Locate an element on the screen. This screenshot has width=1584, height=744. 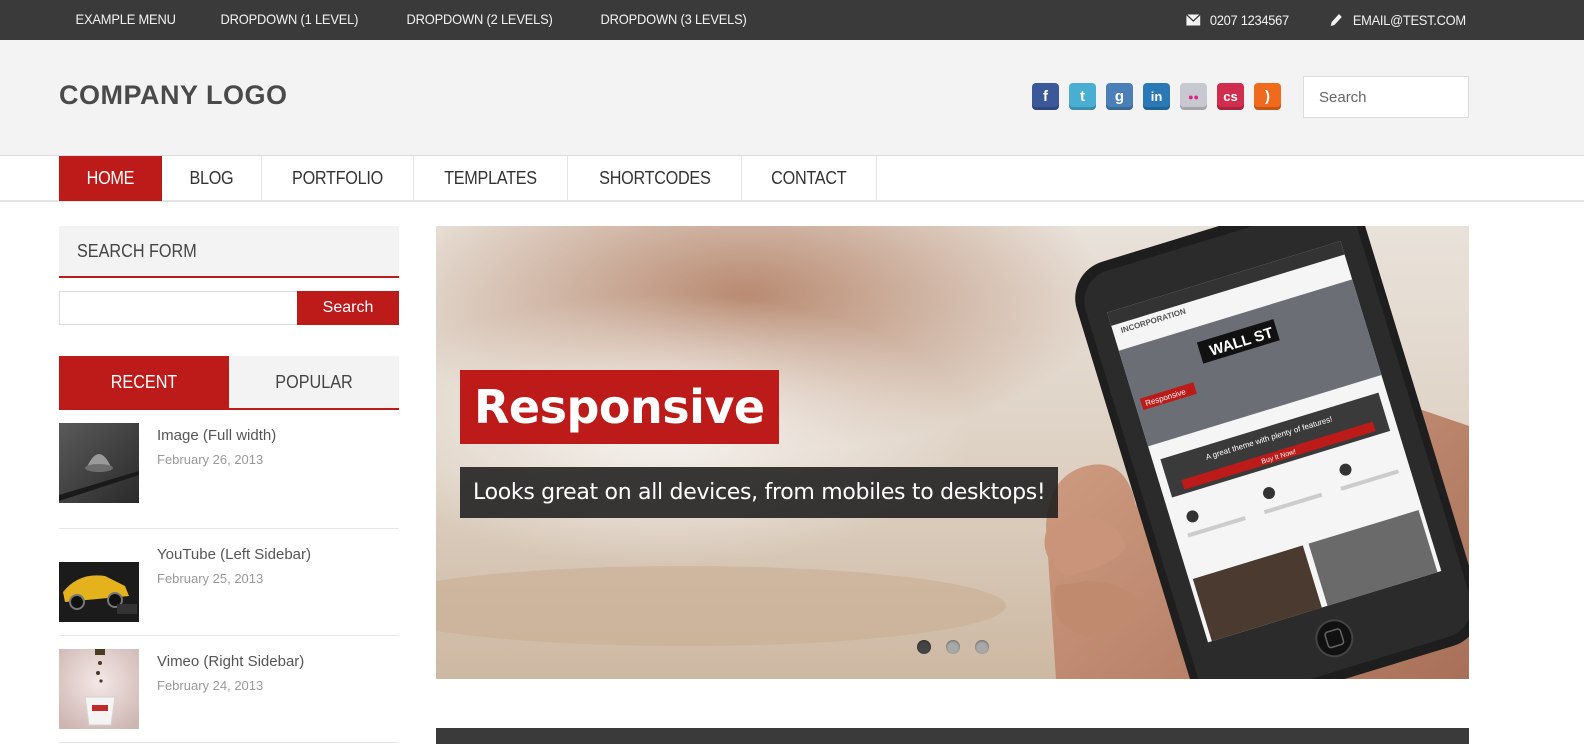
nav-label: TEMPLATES is located at coordinates (490, 178).